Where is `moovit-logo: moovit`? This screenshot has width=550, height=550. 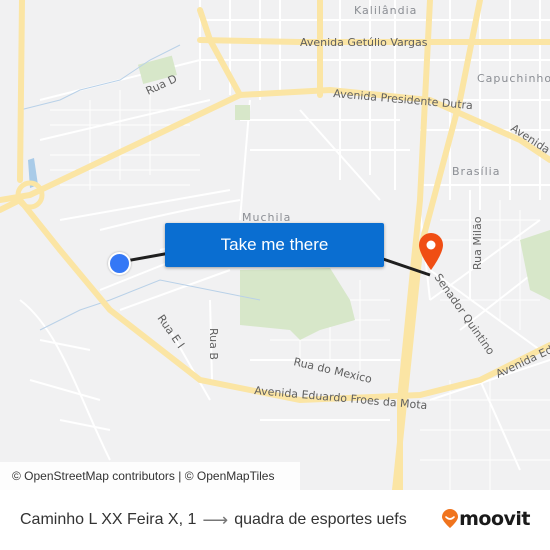 moovit-logo: moovit is located at coordinates (485, 519).